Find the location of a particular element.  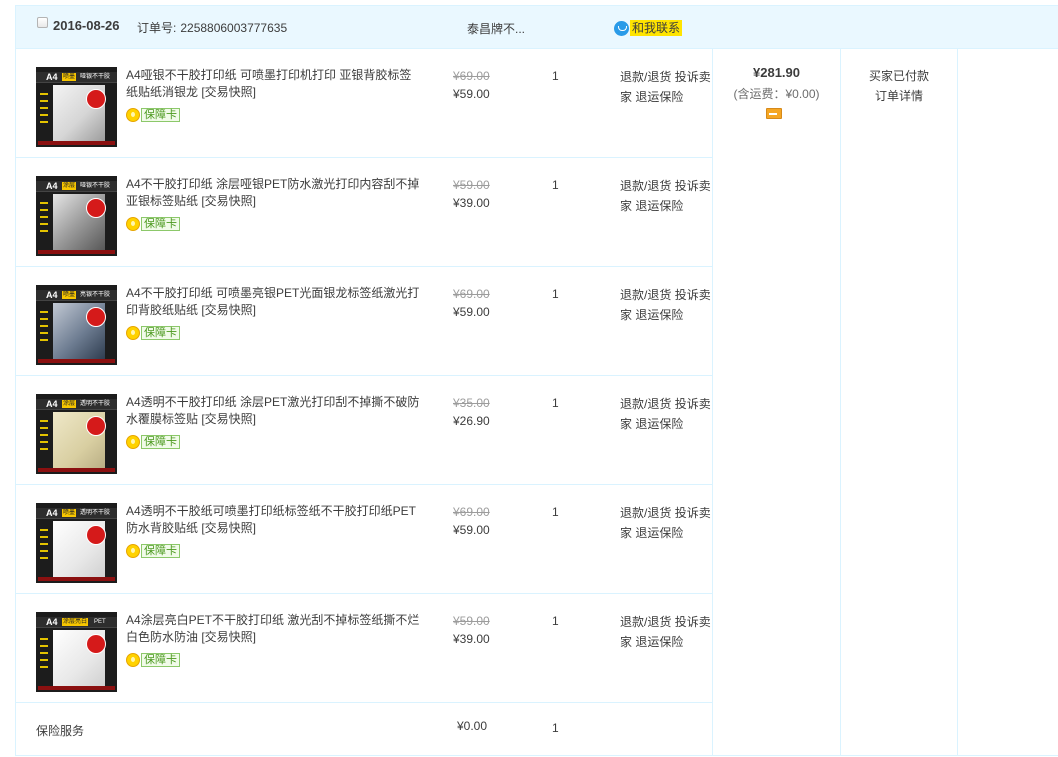

contact-seller-label: 和我联系 is located at coordinates (656, 28).